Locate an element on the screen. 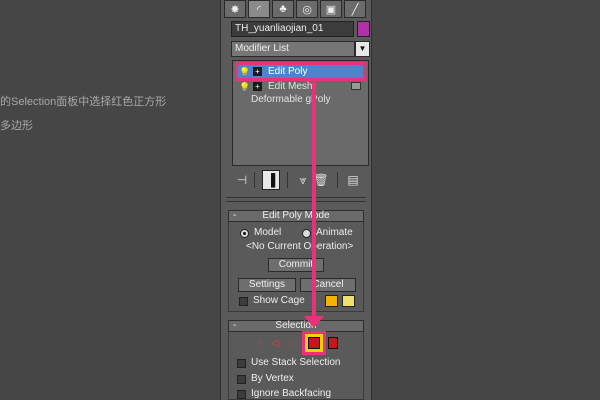 The image size is (600, 400). utilities-icon: ╱ is located at coordinates (355, 9).